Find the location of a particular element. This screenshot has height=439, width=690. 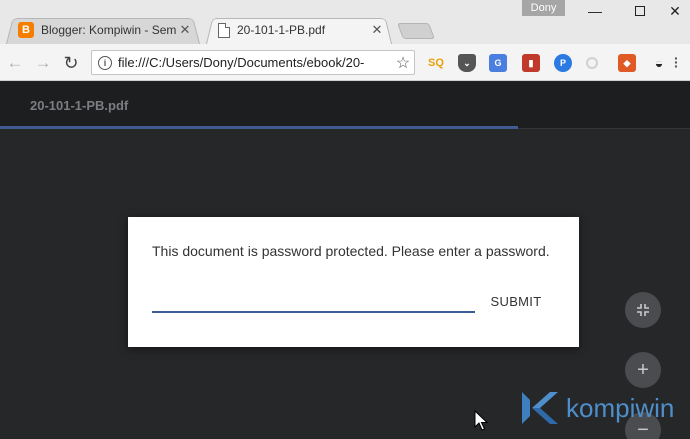

menu-icon: · · · is located at coordinates (676, 62).